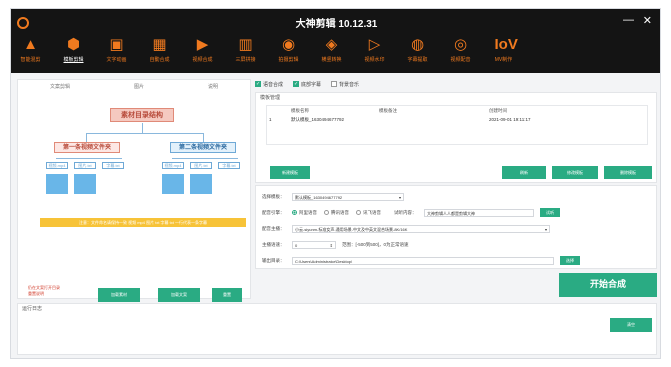 The height and width of the screenshot is (367, 671). I want to click on film-icon: ◉, so click(288, 44).